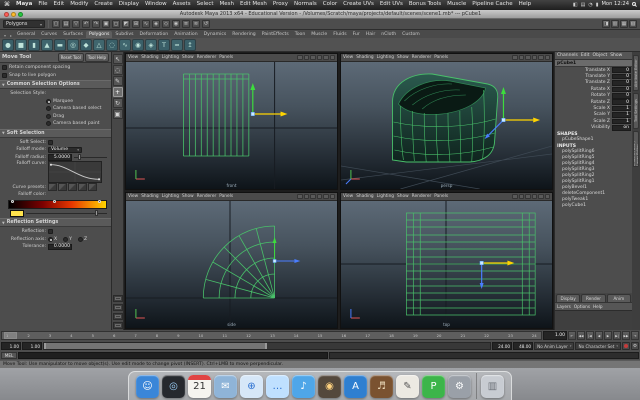  I want to click on spotlight-icon, so click(634, 5).